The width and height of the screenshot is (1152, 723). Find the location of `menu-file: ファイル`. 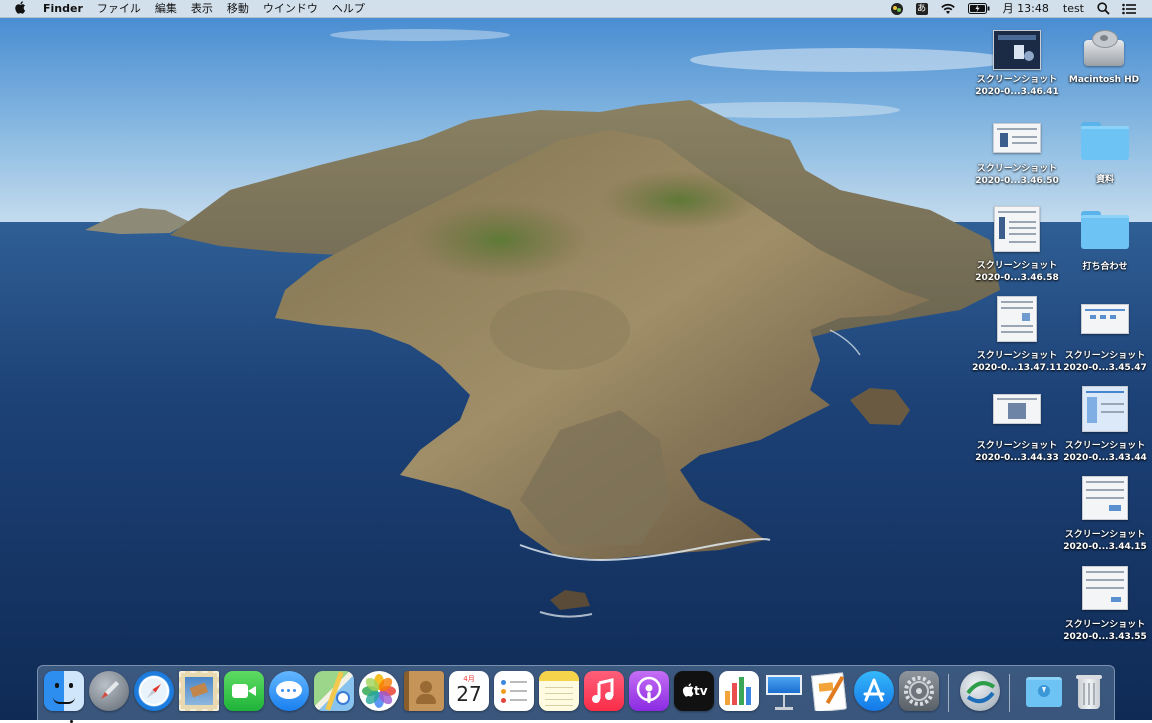

menu-file: ファイル is located at coordinates (119, 9).